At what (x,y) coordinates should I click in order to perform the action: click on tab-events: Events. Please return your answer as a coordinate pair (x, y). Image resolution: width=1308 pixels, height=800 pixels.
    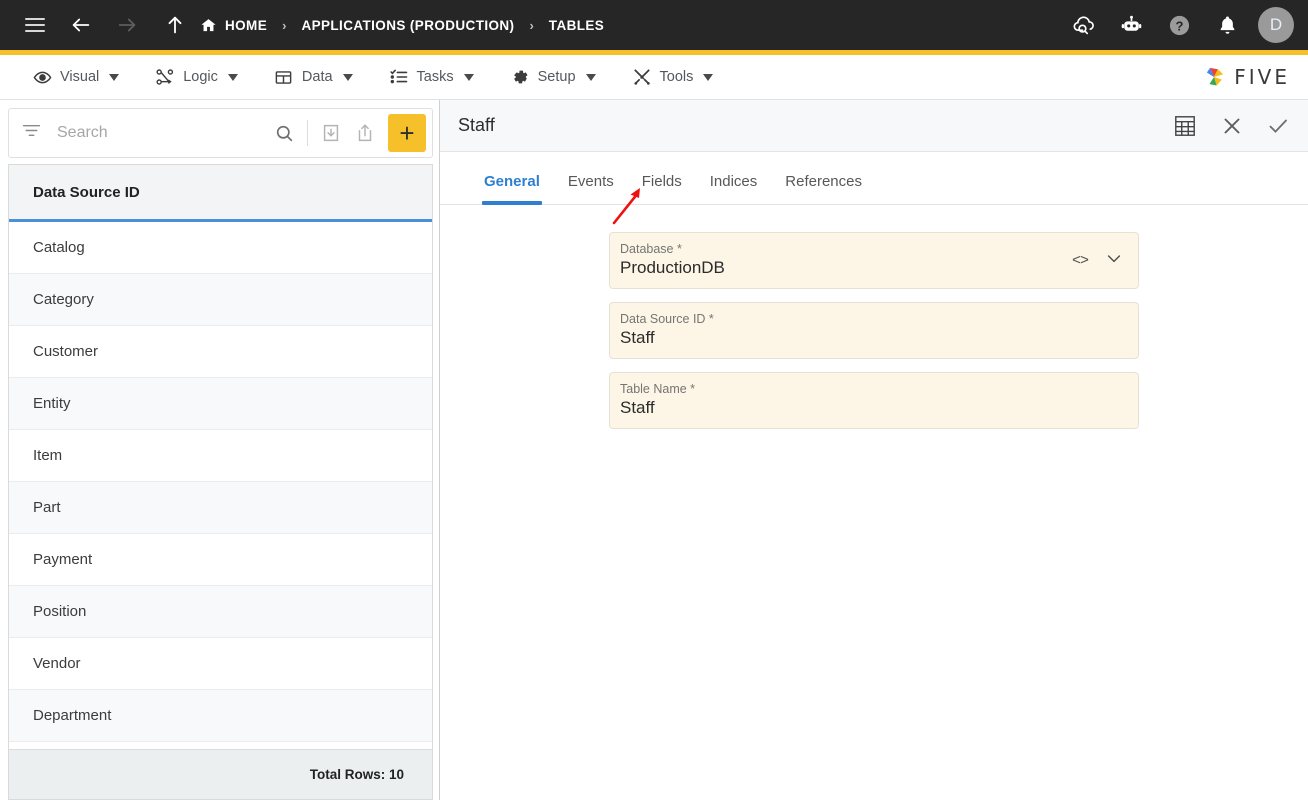
    Looking at the image, I should click on (591, 188).